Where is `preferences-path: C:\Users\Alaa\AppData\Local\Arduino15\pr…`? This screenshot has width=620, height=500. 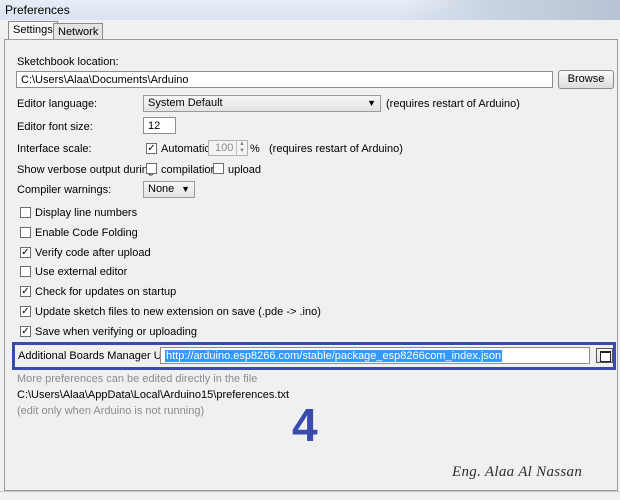 preferences-path: C:\Users\Alaa\AppData\Local\Arduino15\pr… is located at coordinates (153, 395).